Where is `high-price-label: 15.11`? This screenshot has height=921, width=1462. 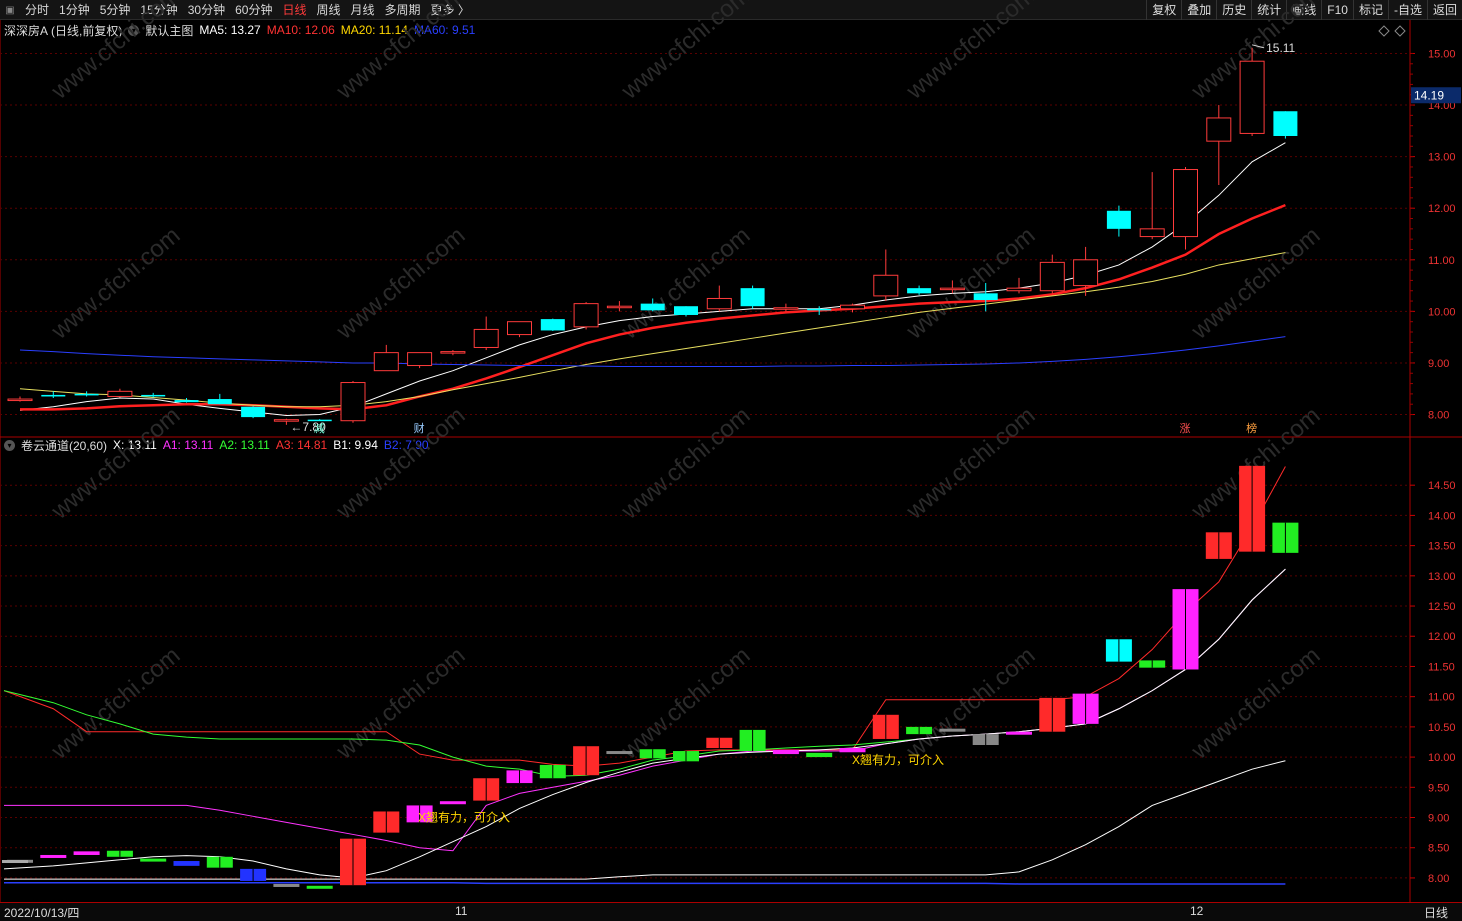 high-price-label: 15.11 is located at coordinates (1280, 48).